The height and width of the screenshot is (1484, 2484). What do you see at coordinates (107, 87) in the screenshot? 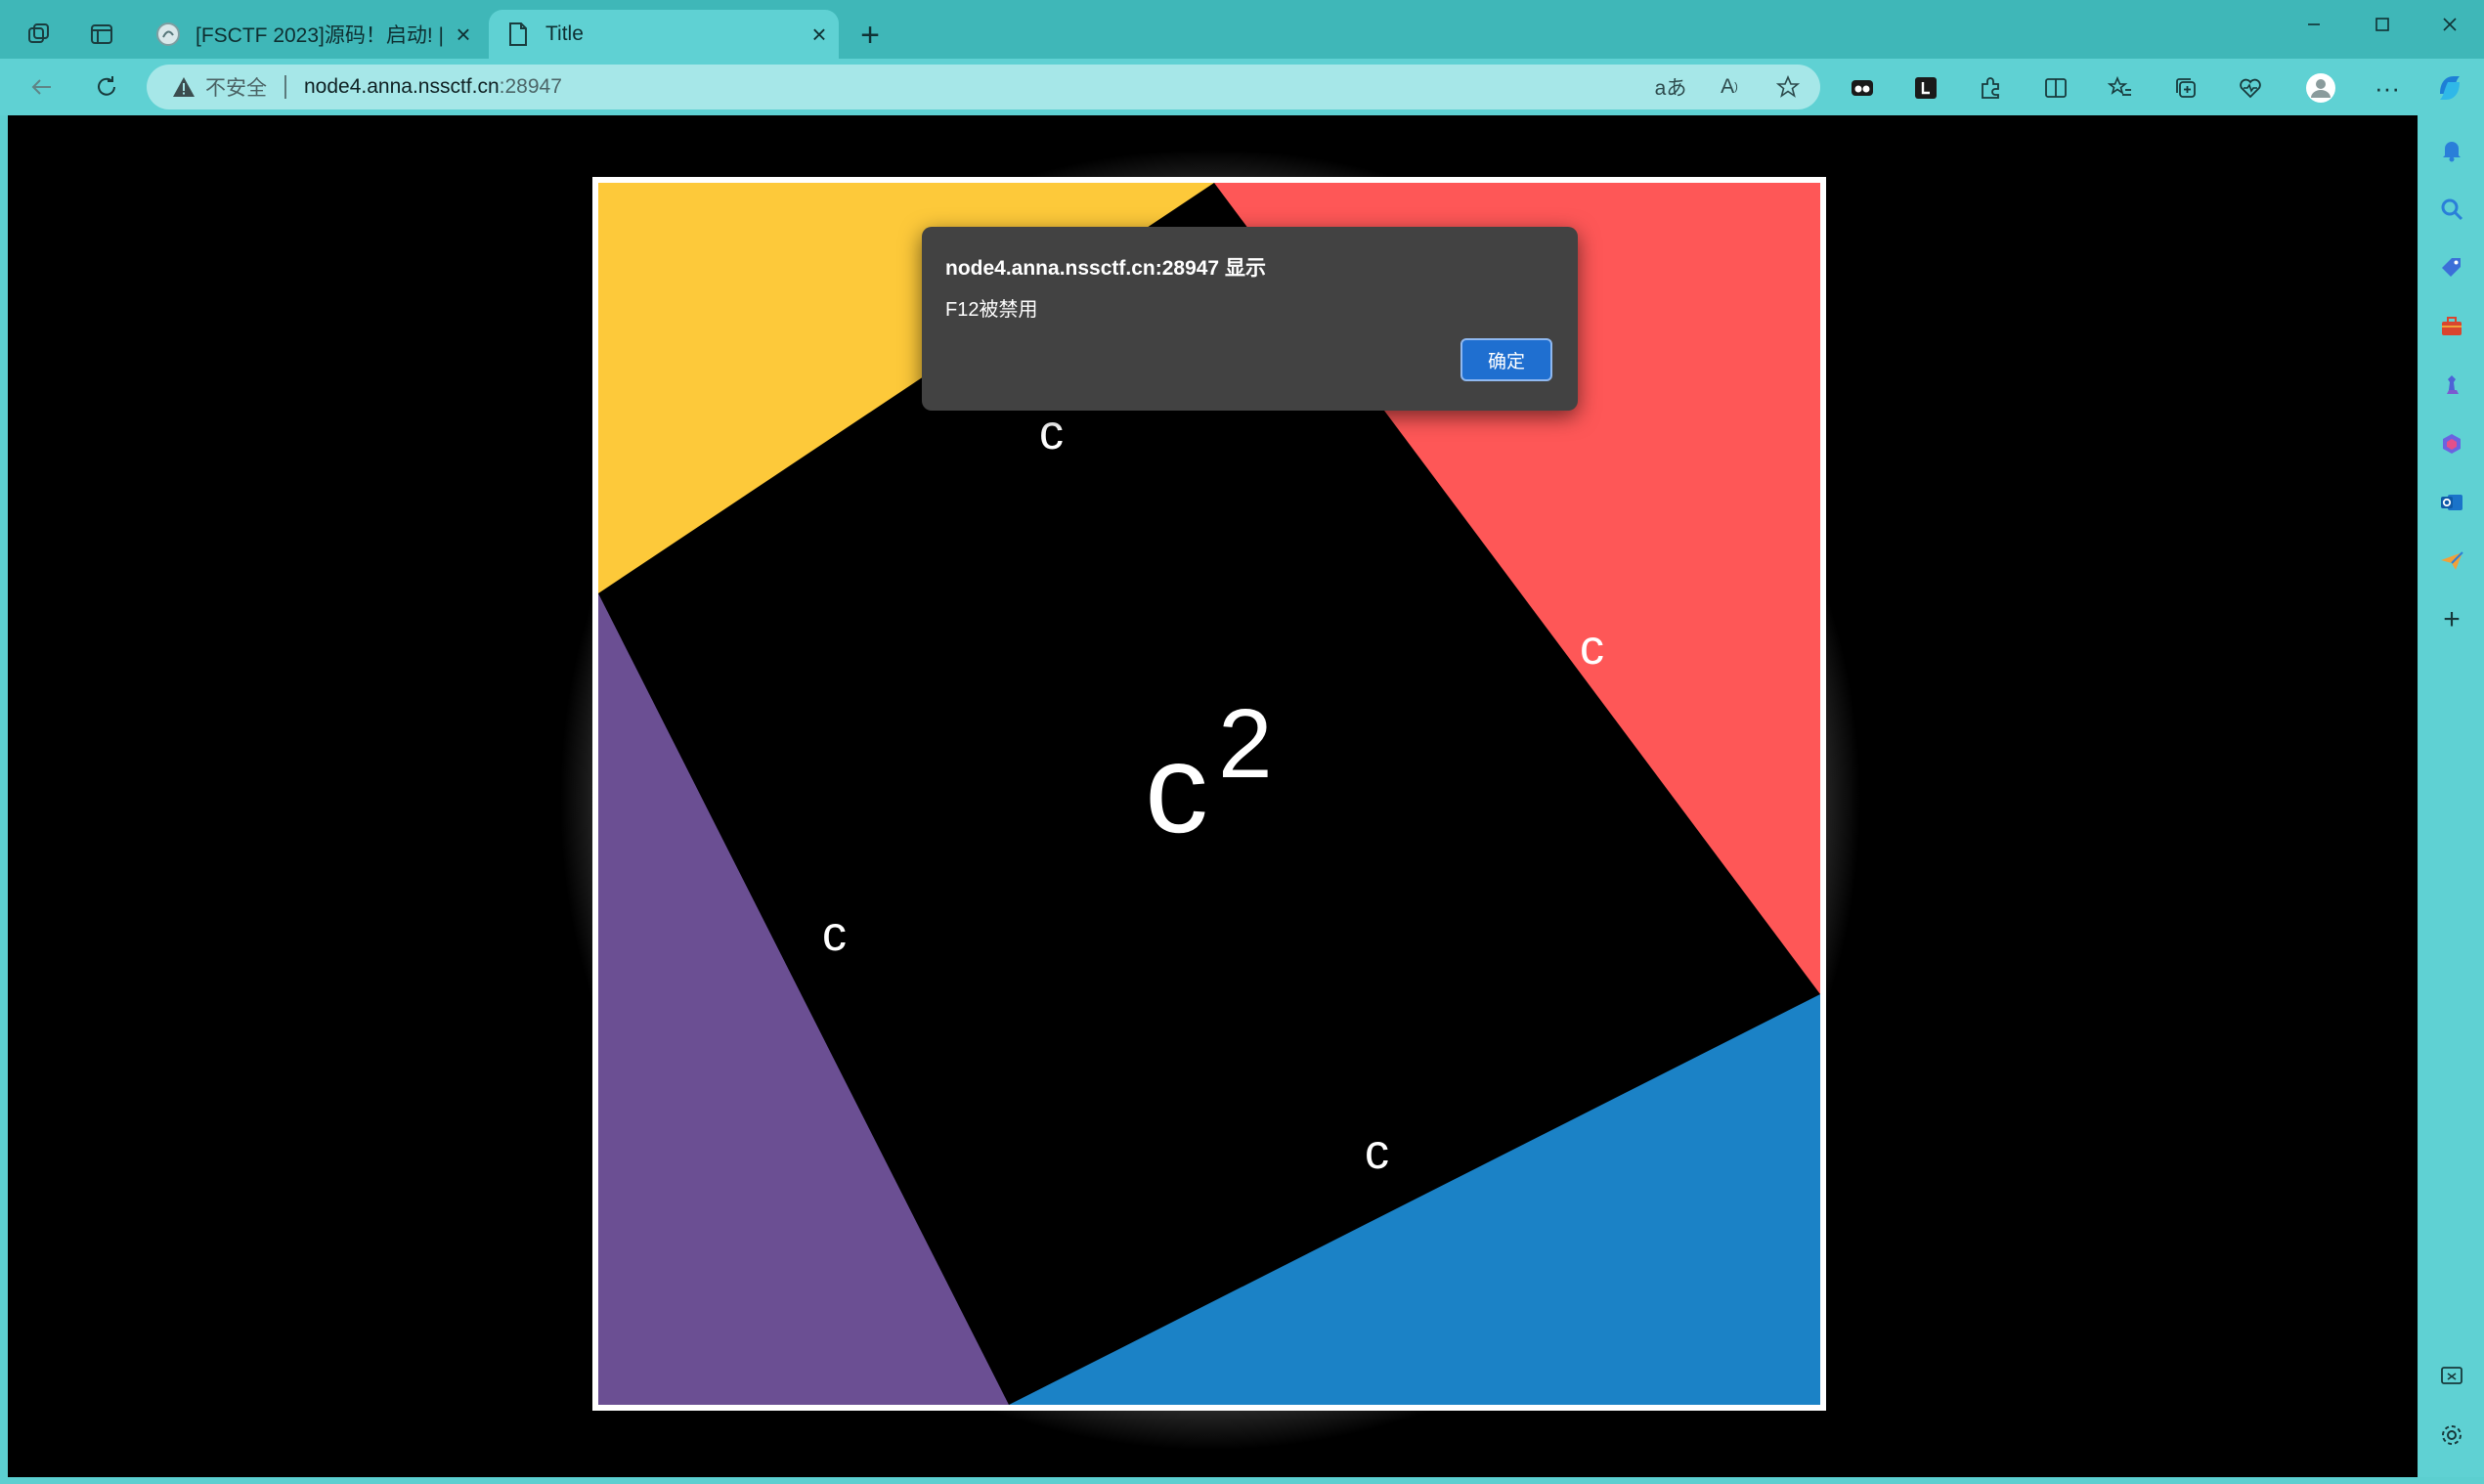
I see `refresh-button` at bounding box center [107, 87].